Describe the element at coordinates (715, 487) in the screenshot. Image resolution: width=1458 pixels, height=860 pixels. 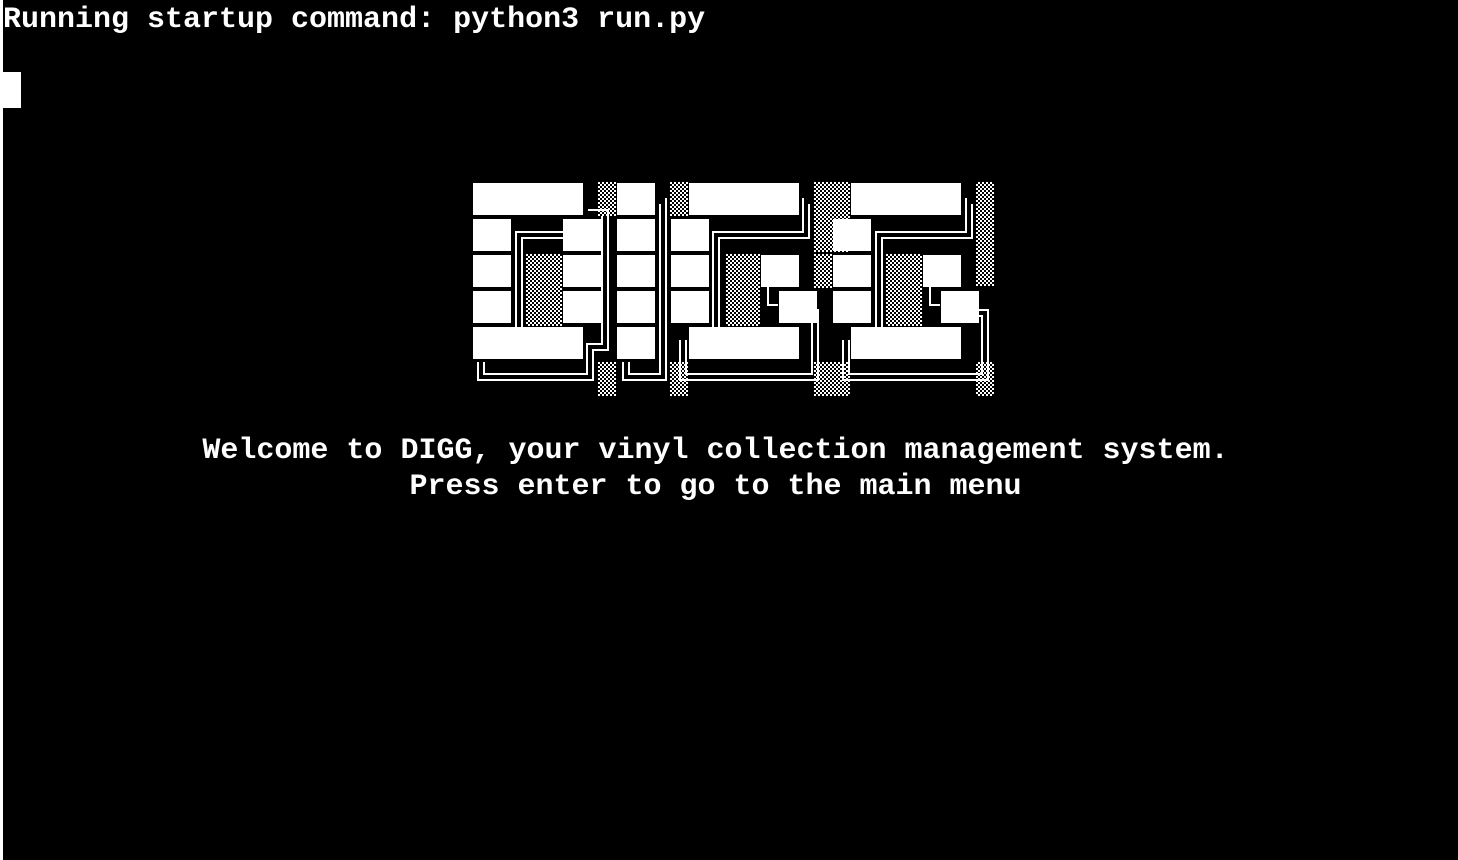
I see `main-menu-prompt: Press enter to go to the main menu` at that location.